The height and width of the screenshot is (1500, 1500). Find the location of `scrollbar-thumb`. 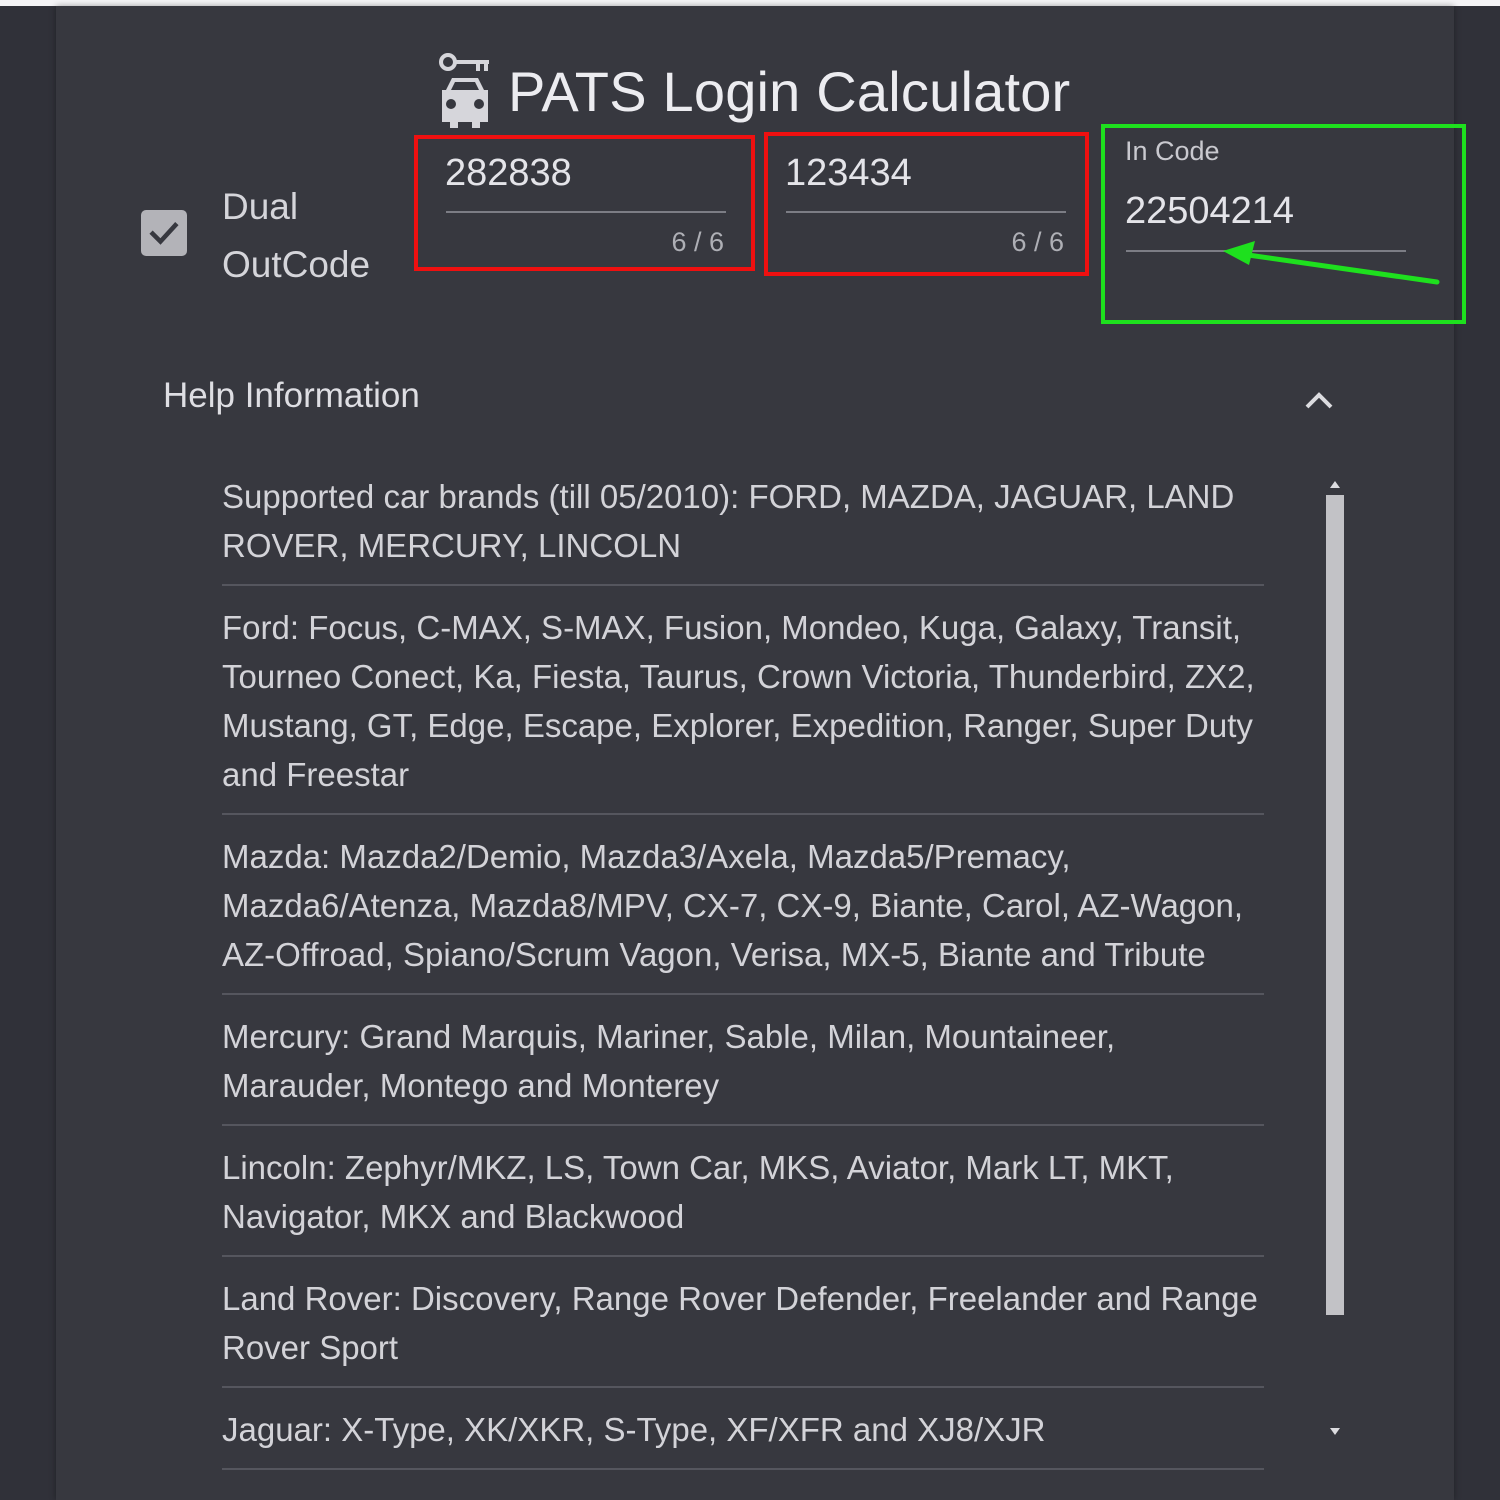

scrollbar-thumb is located at coordinates (1335, 905).